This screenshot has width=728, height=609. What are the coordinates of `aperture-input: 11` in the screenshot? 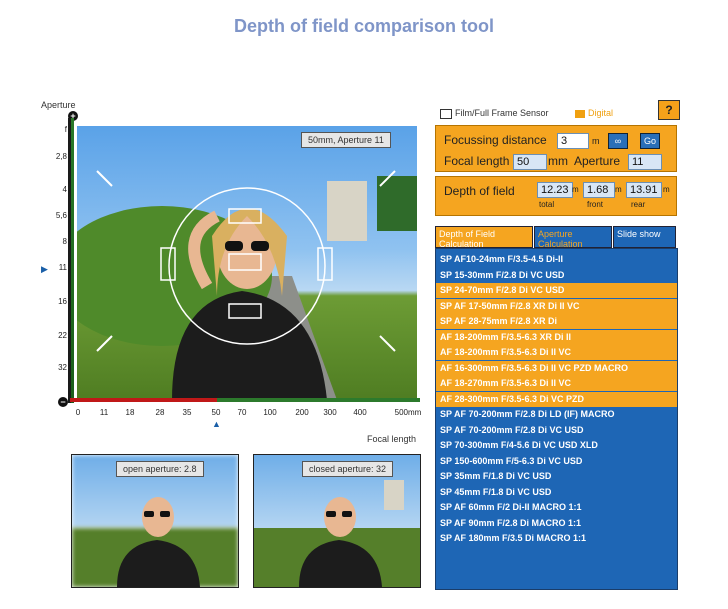 It's located at (645, 162).